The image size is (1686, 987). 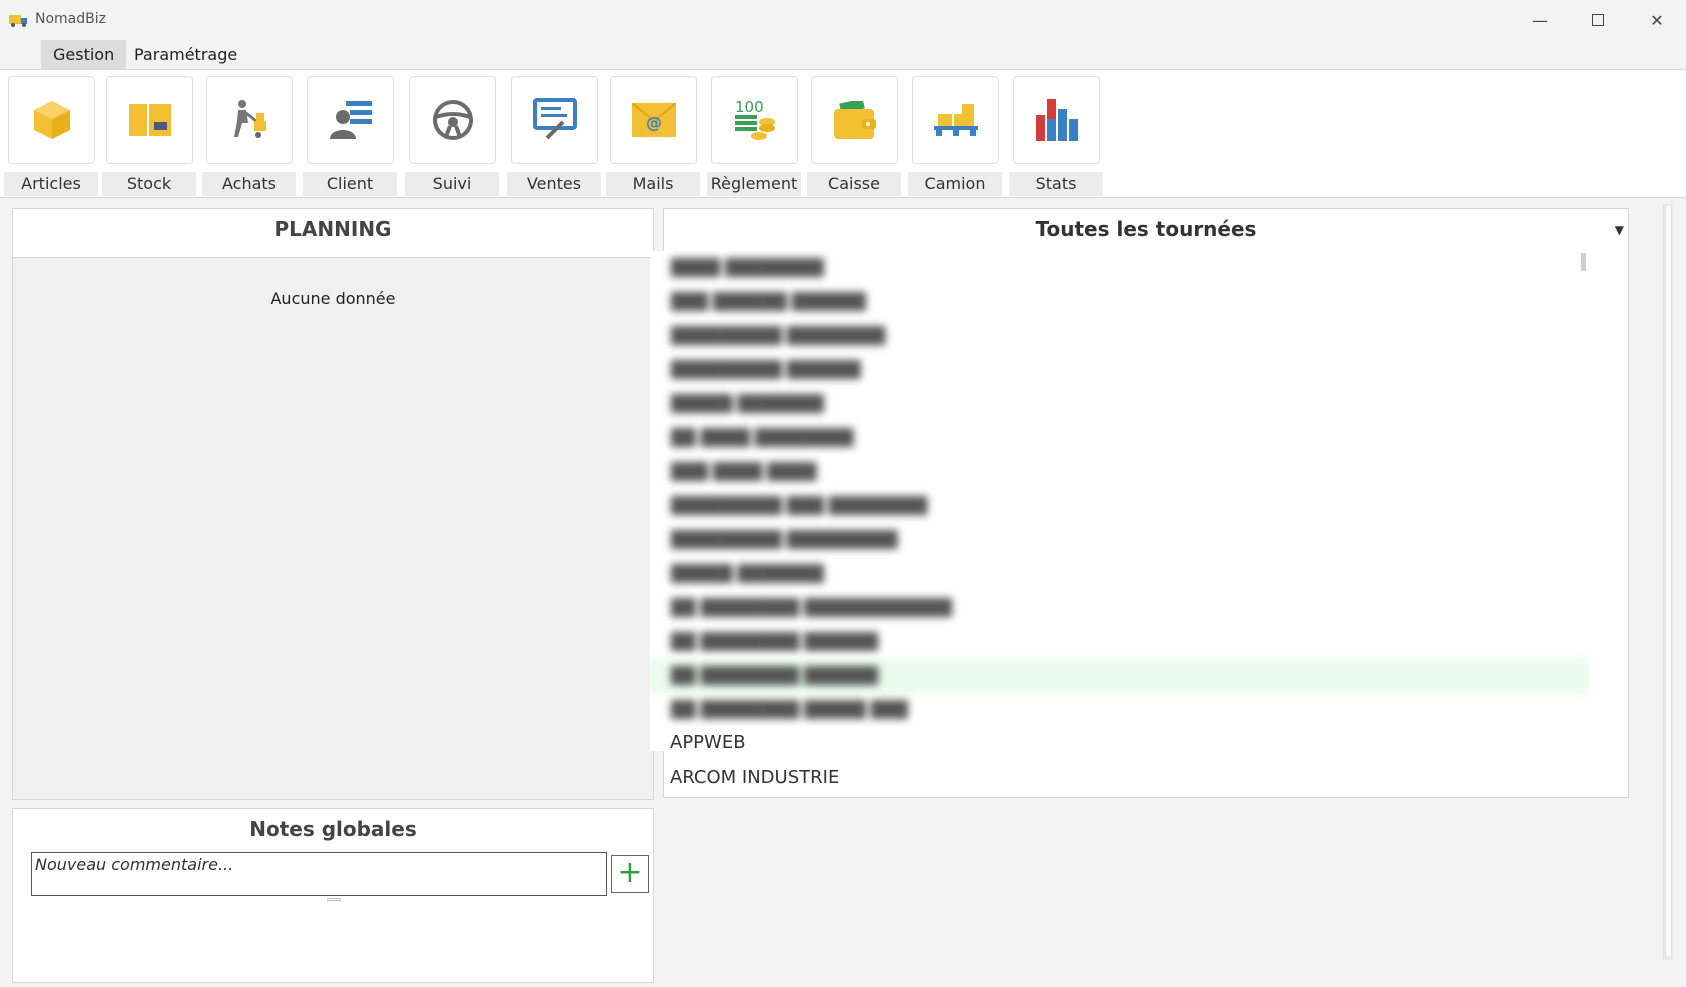 I want to click on steering-wheel-icon, so click(x=452, y=120).